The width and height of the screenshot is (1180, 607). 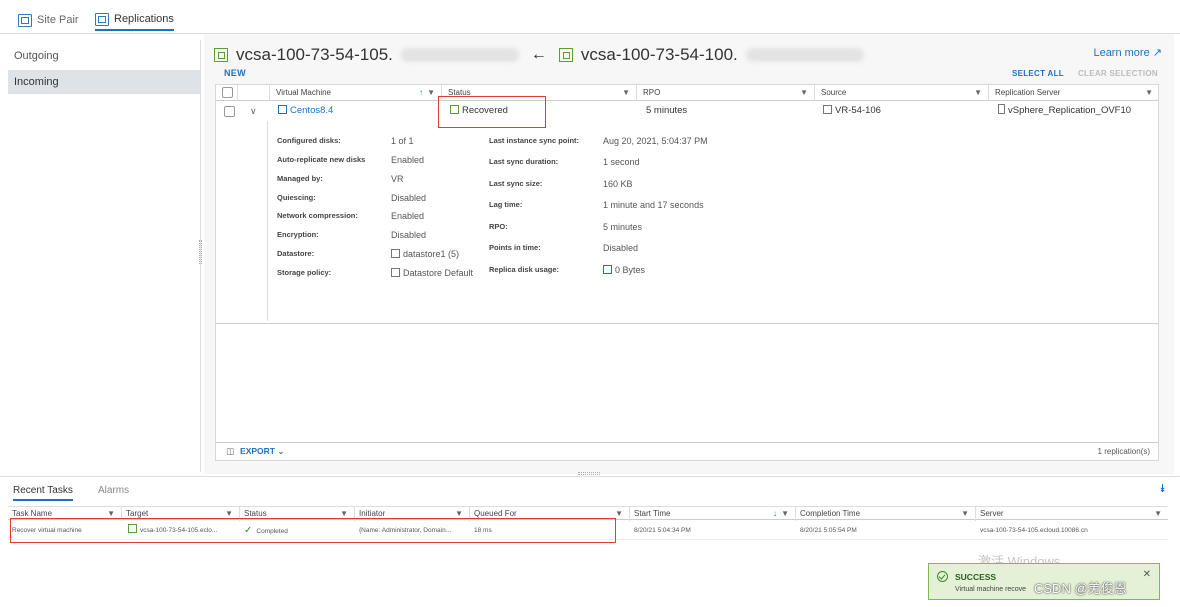 I want to click on detail-key: Network compression:, so click(x=317, y=215).